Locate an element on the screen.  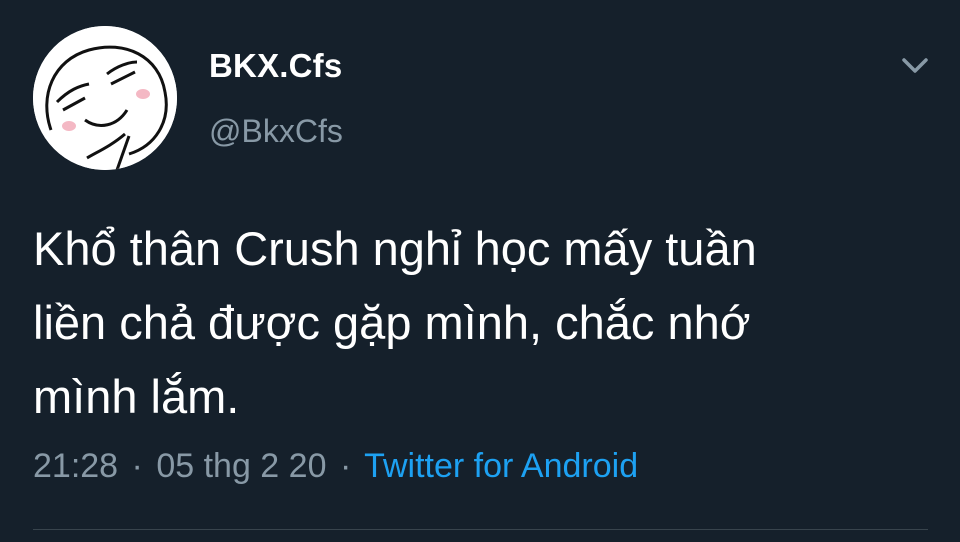
tweet-time: 21:28 is located at coordinates (75, 466).